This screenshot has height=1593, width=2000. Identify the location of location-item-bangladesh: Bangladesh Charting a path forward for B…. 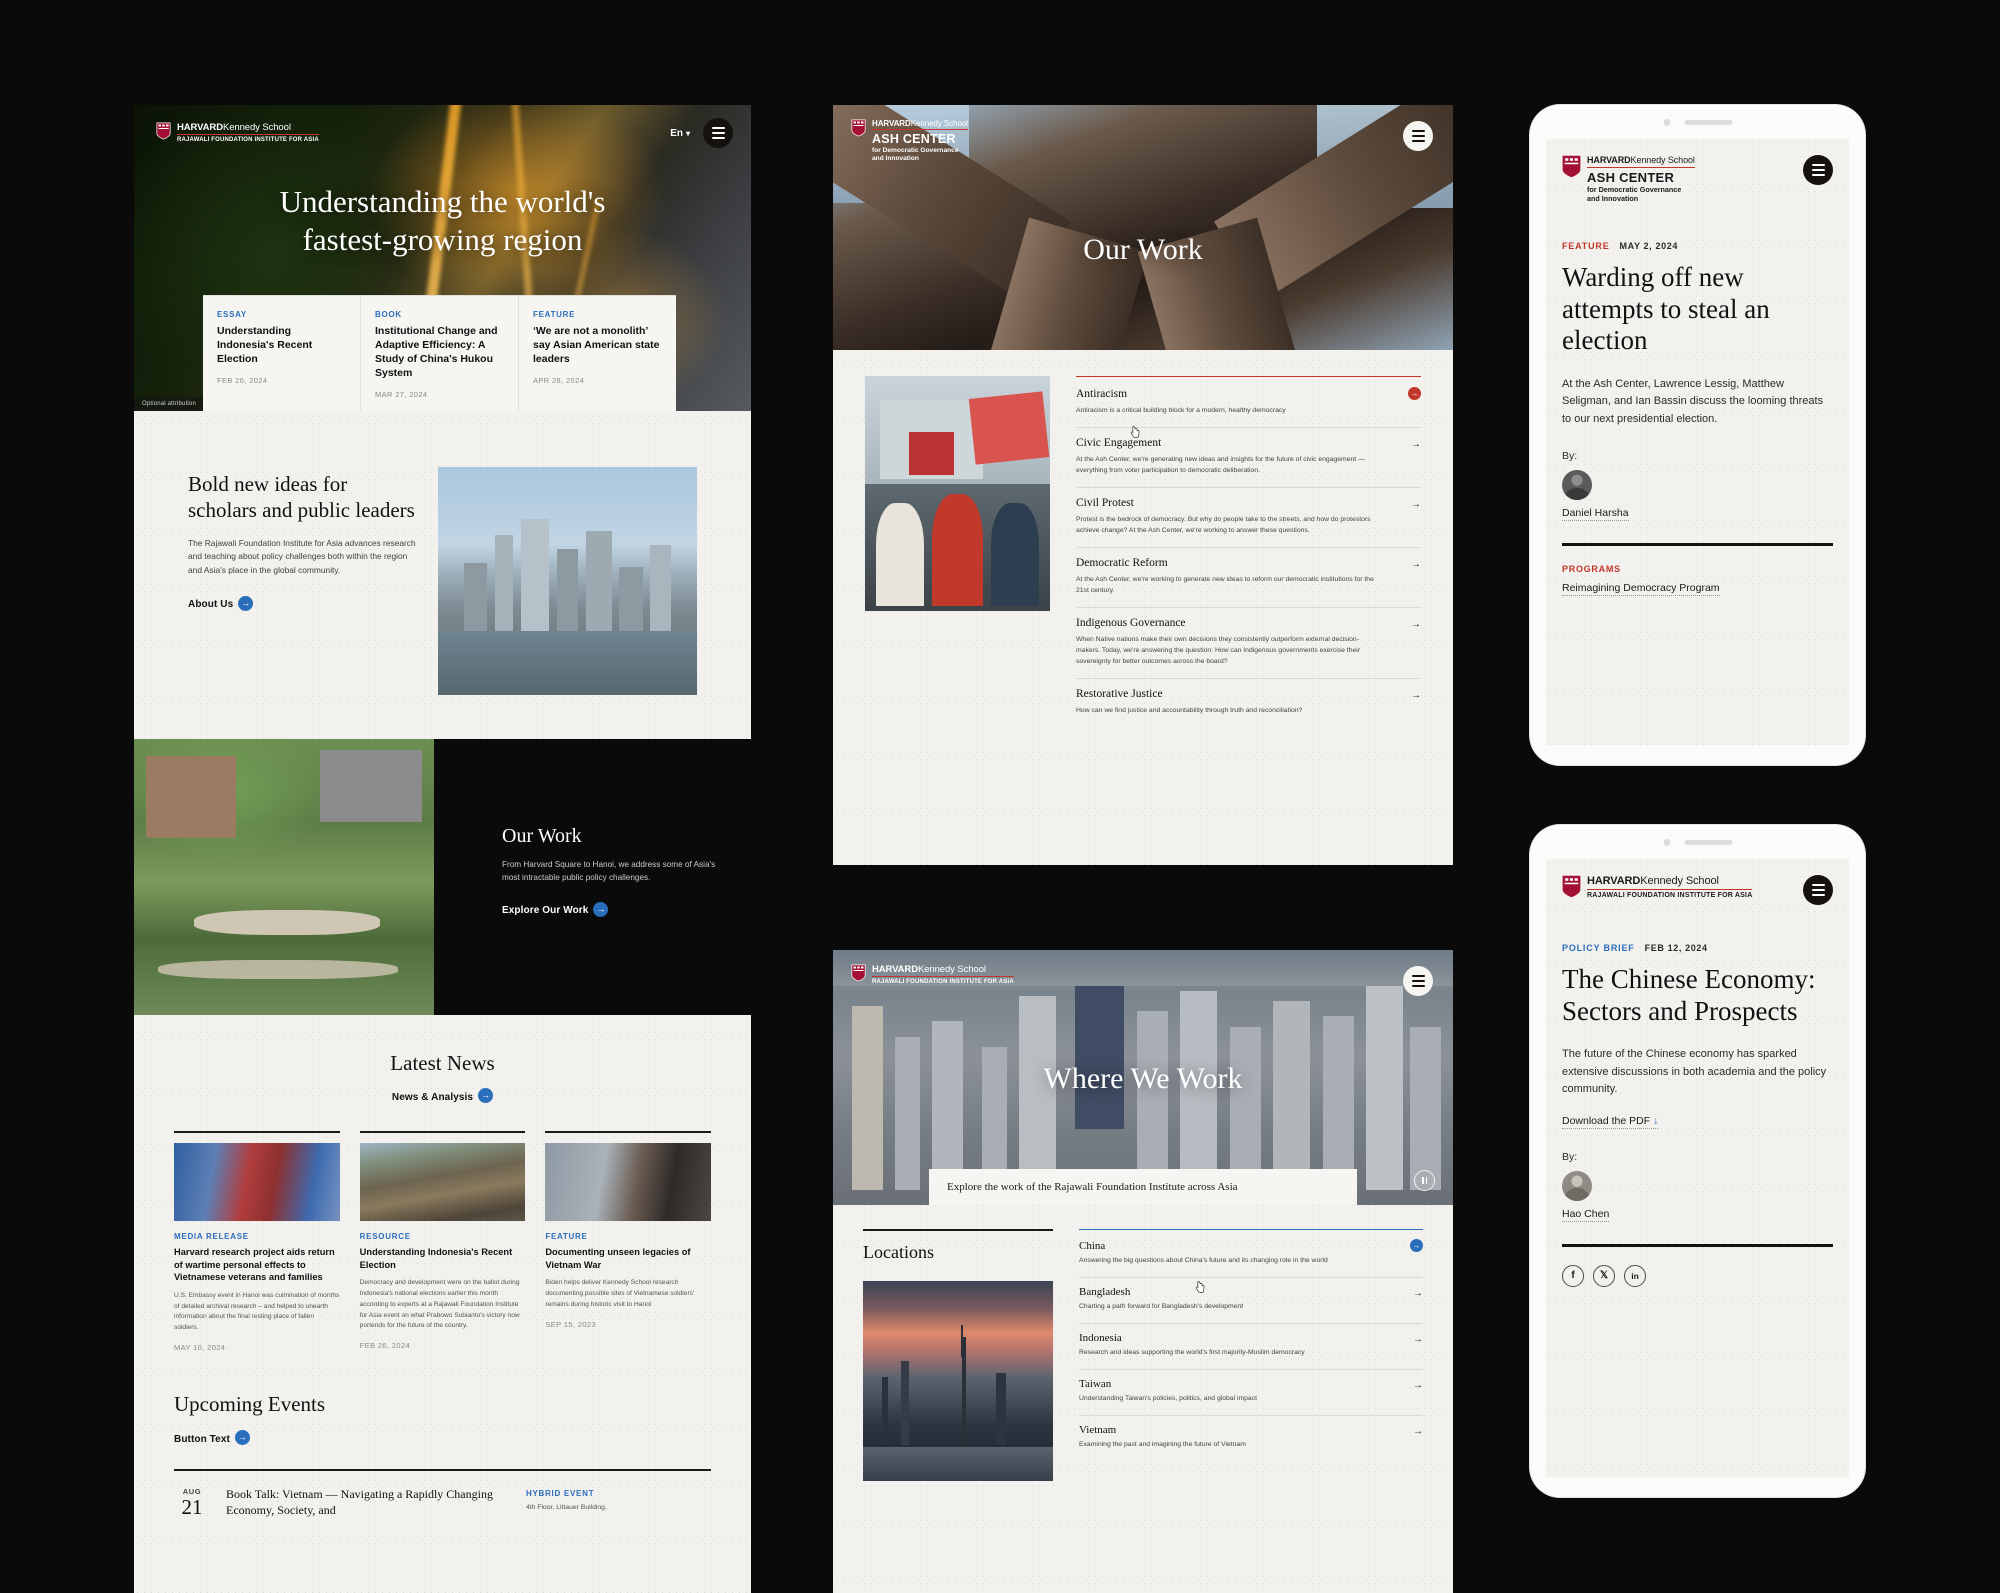
(1251, 1301).